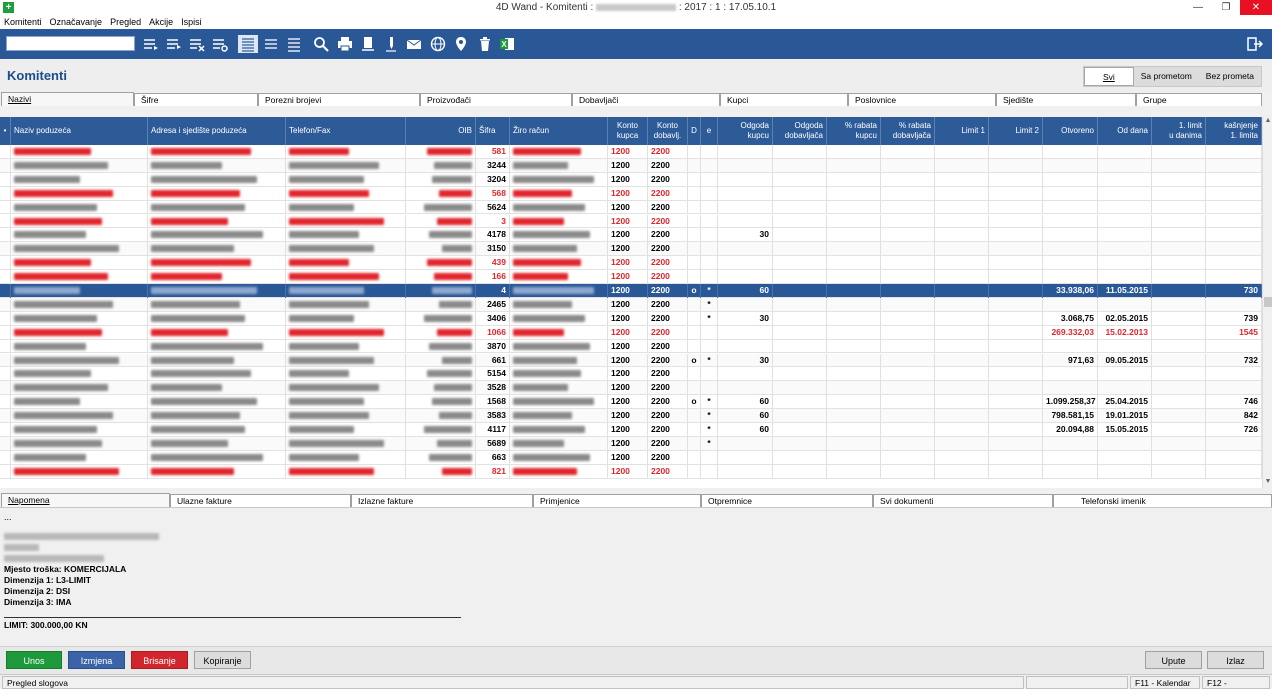  I want to click on globe-icon, so click(438, 44).